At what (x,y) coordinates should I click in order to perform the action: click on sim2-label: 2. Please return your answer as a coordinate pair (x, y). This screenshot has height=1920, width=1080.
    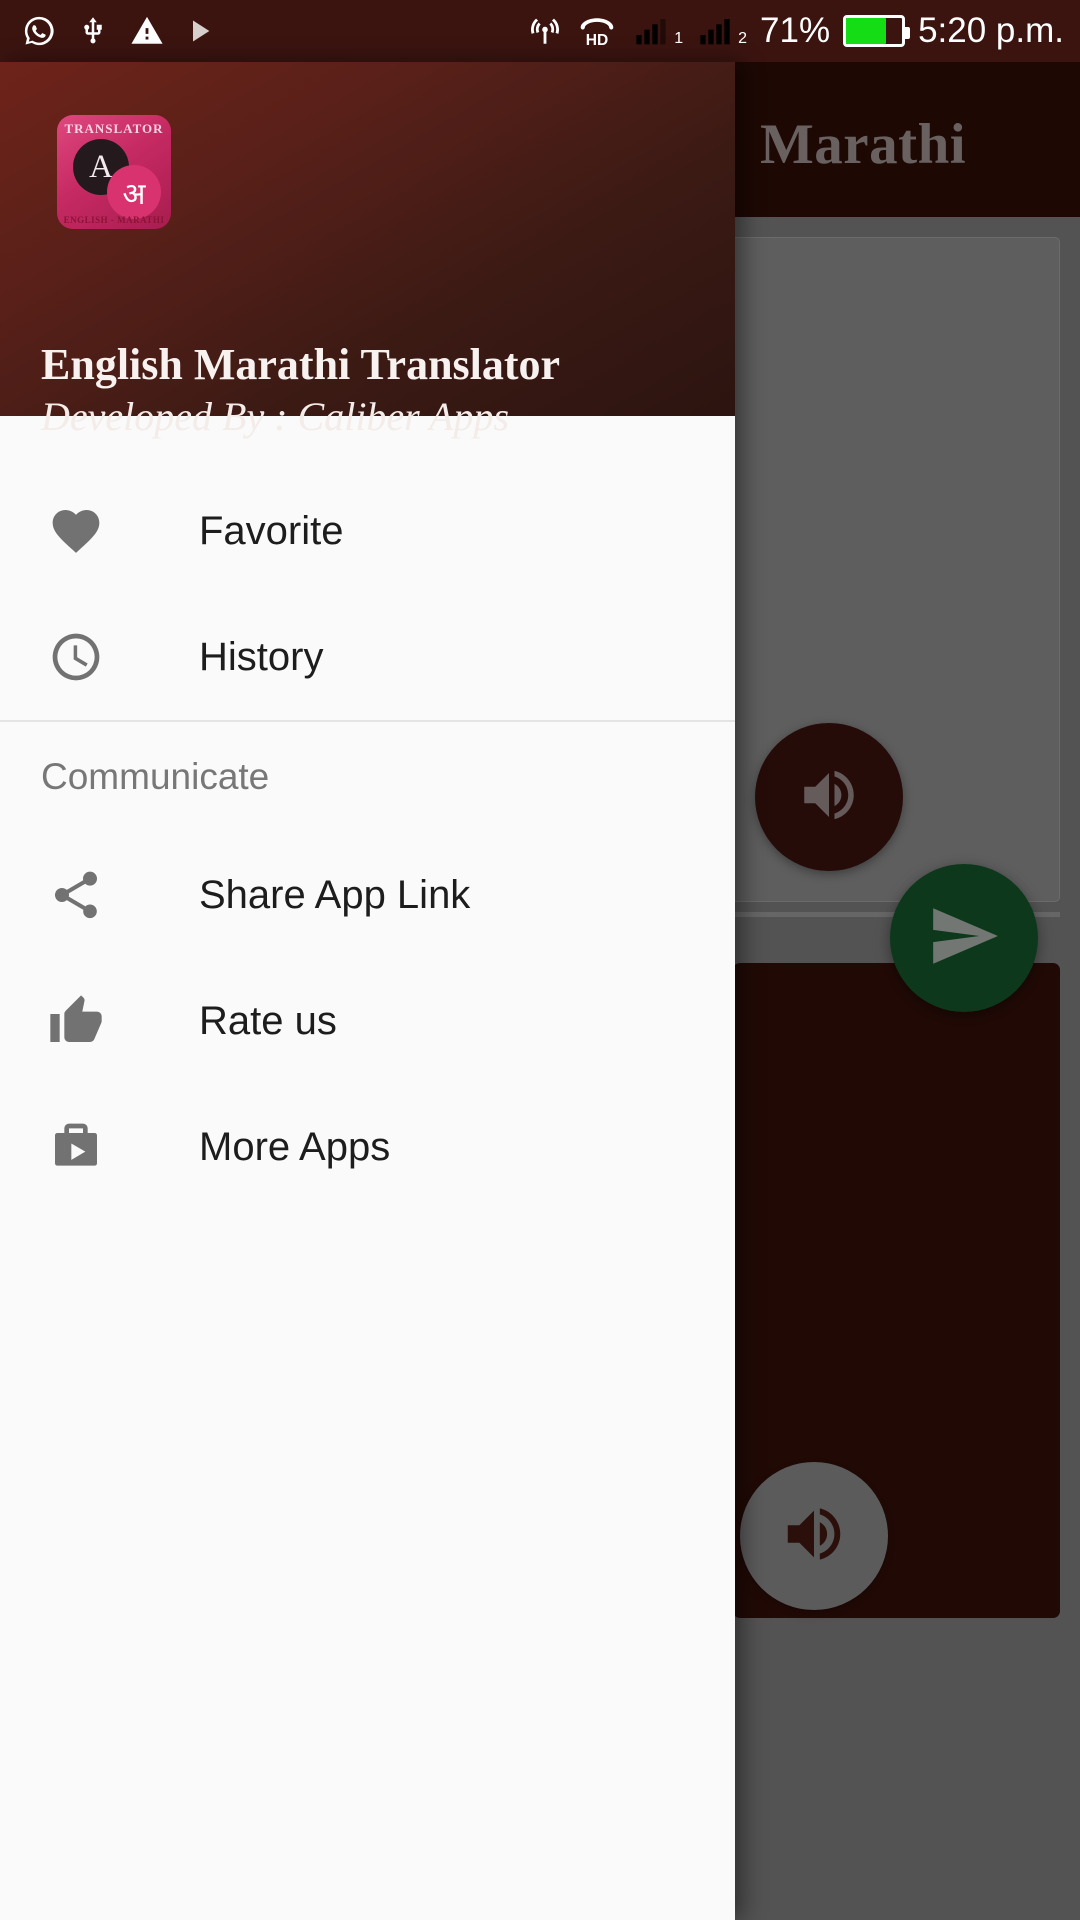
    Looking at the image, I should click on (743, 38).